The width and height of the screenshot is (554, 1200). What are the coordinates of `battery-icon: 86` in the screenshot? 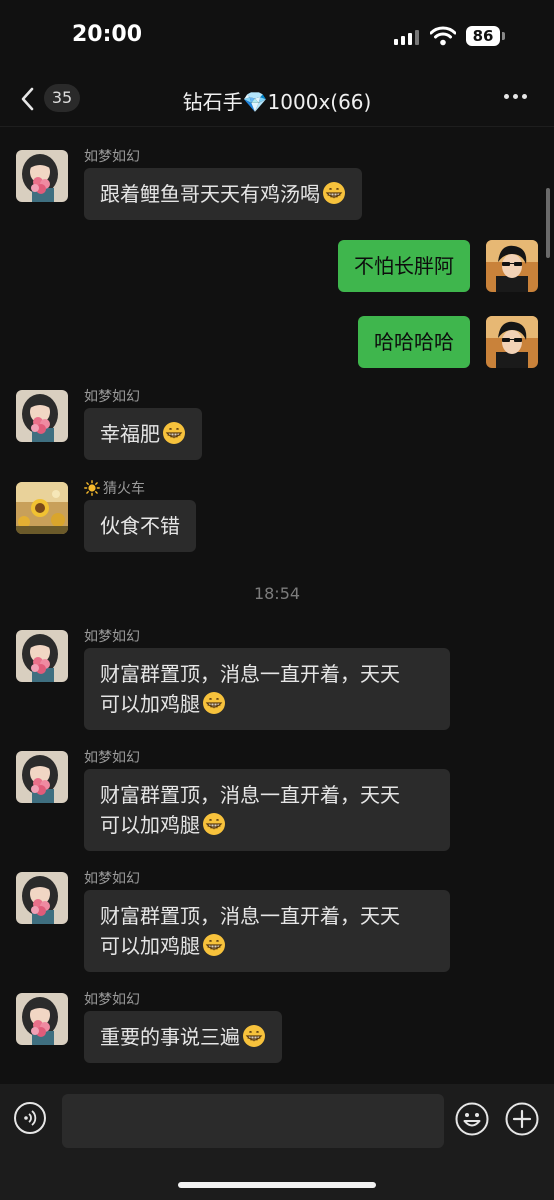 It's located at (483, 36).